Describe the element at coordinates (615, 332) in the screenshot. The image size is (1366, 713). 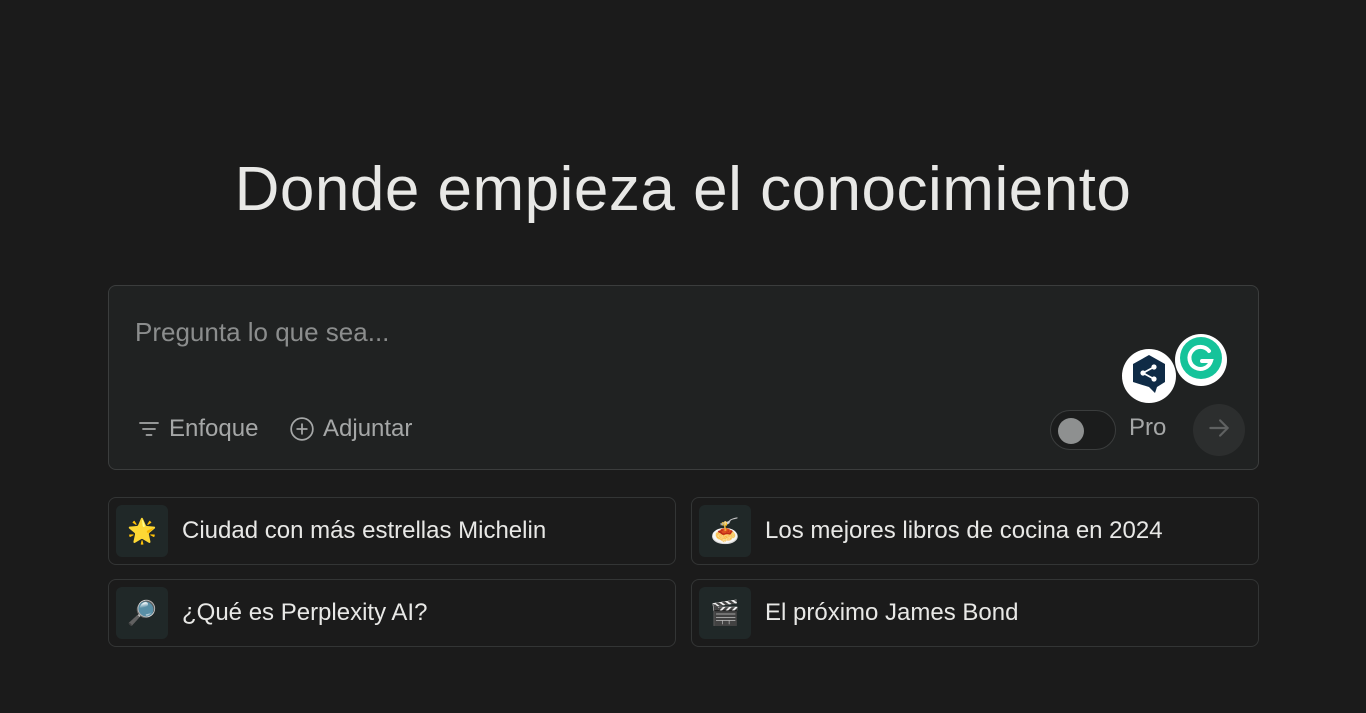
I see `search-input` at that location.